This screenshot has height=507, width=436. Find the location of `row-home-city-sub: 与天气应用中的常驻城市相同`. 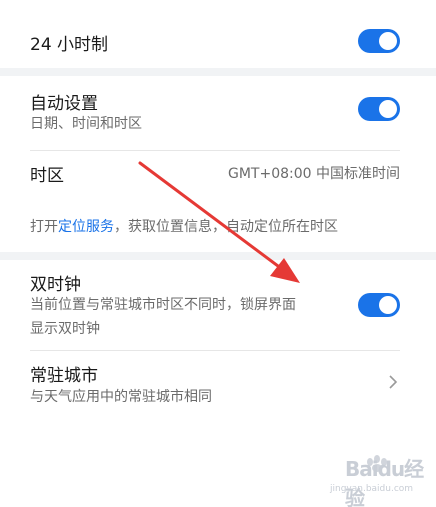

row-home-city-sub: 与天气应用中的常驻城市相同 is located at coordinates (121, 397).